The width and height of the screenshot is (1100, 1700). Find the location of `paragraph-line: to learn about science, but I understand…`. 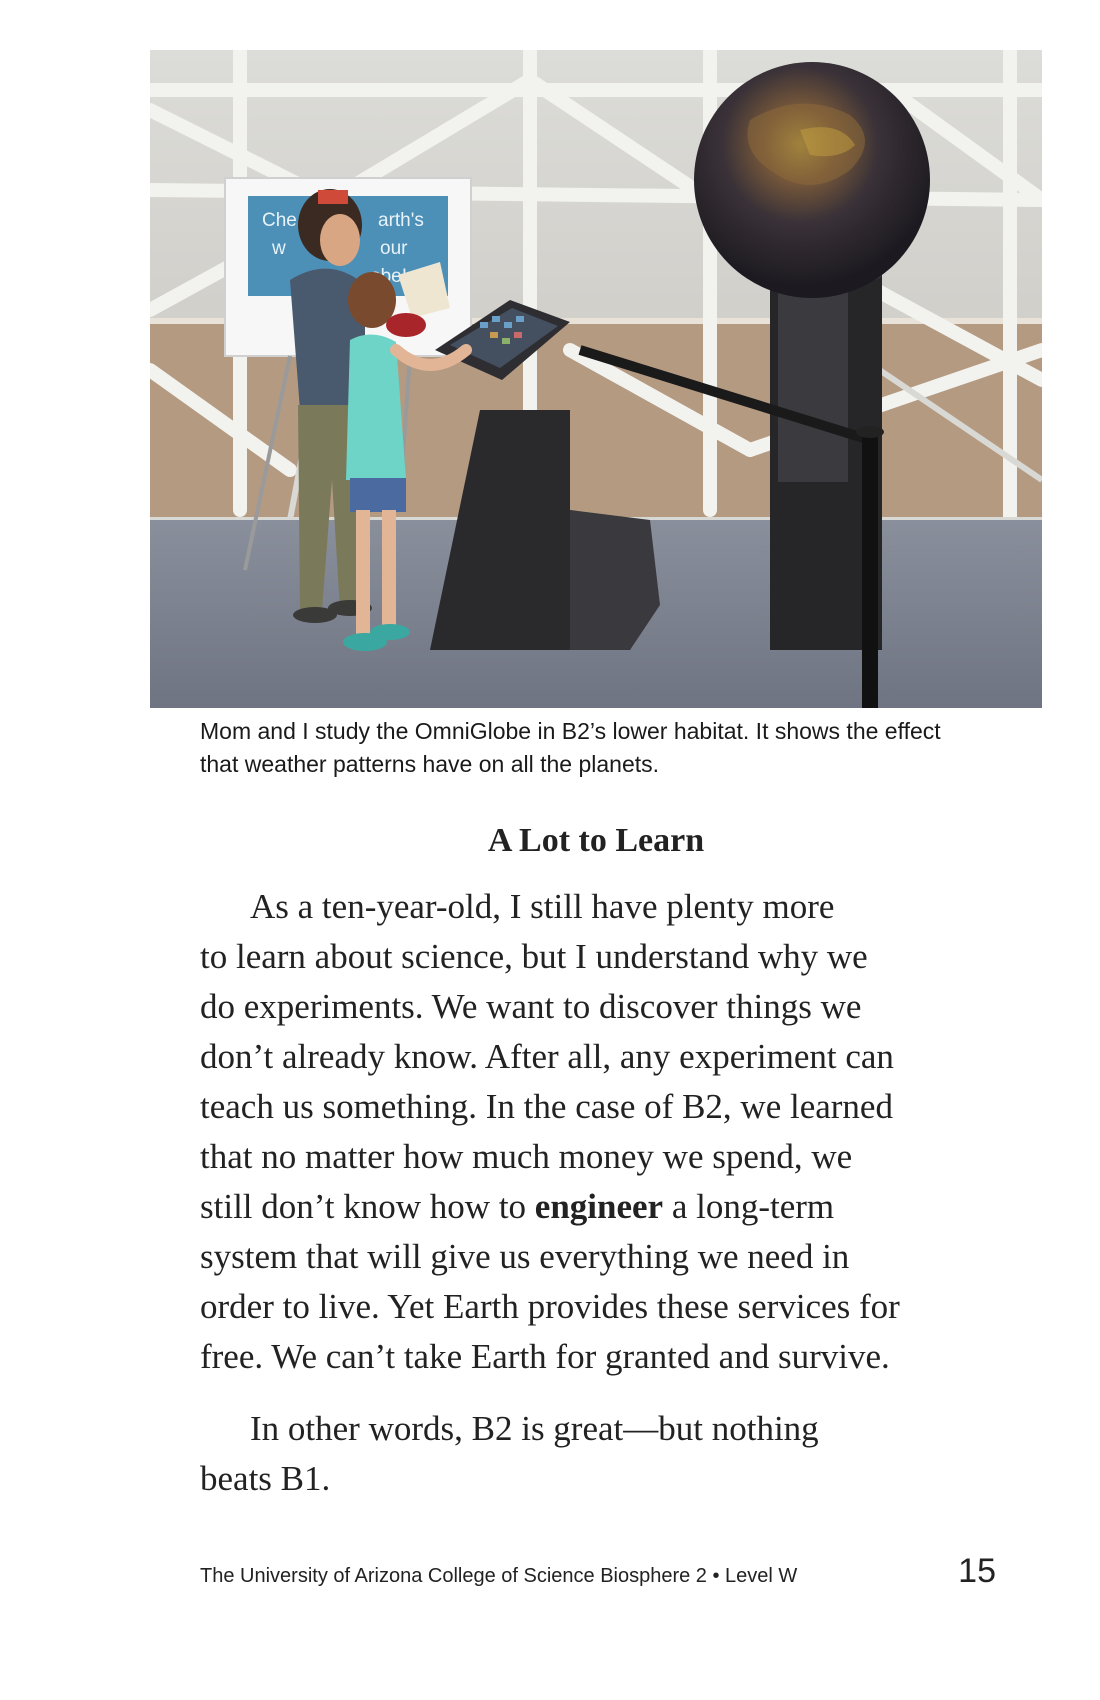

paragraph-line: to learn about science, but I understand… is located at coordinates (534, 956).